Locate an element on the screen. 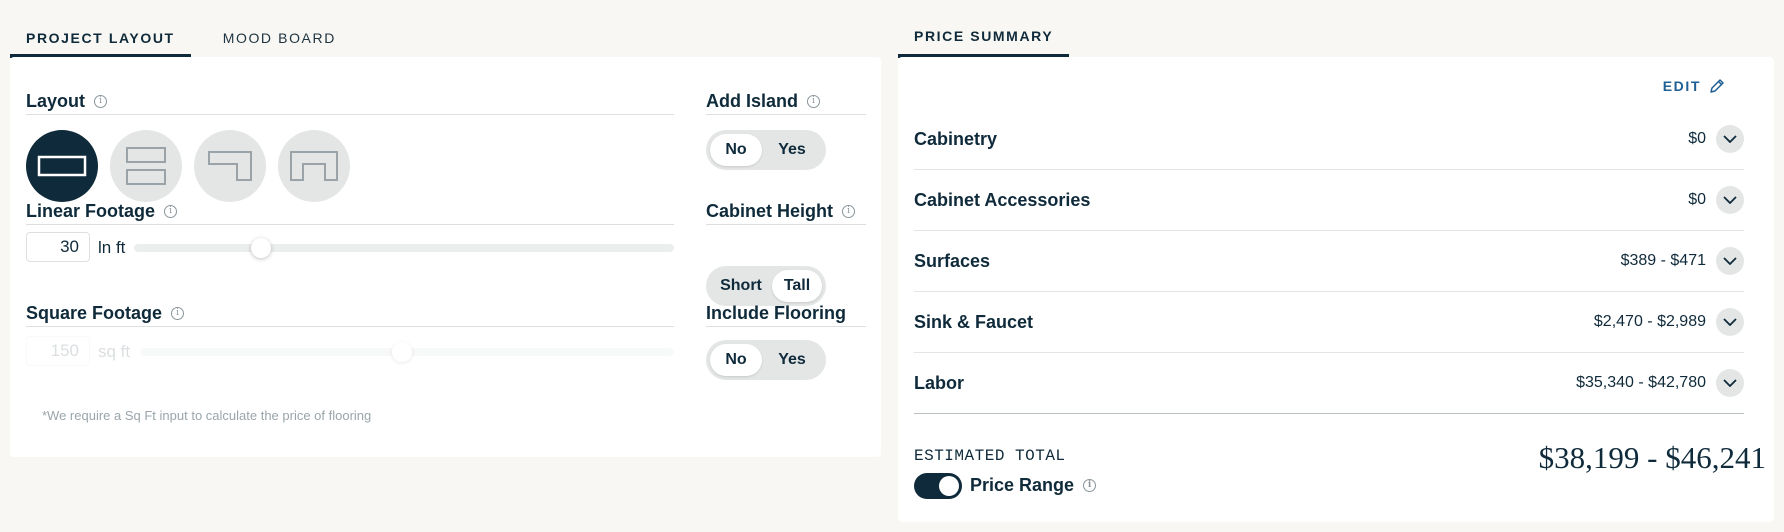 This screenshot has width=1784, height=532. layout-option-galley is located at coordinates (146, 166).